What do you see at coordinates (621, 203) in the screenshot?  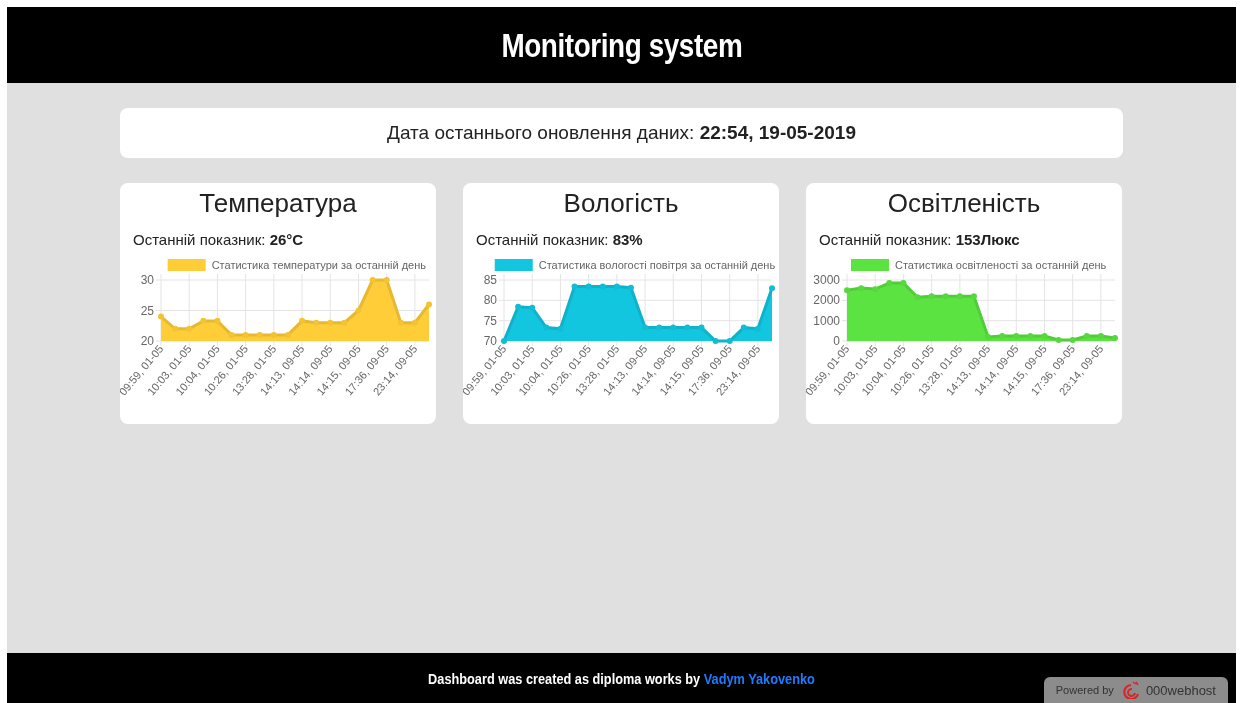 I see `card-title: Вологість` at bounding box center [621, 203].